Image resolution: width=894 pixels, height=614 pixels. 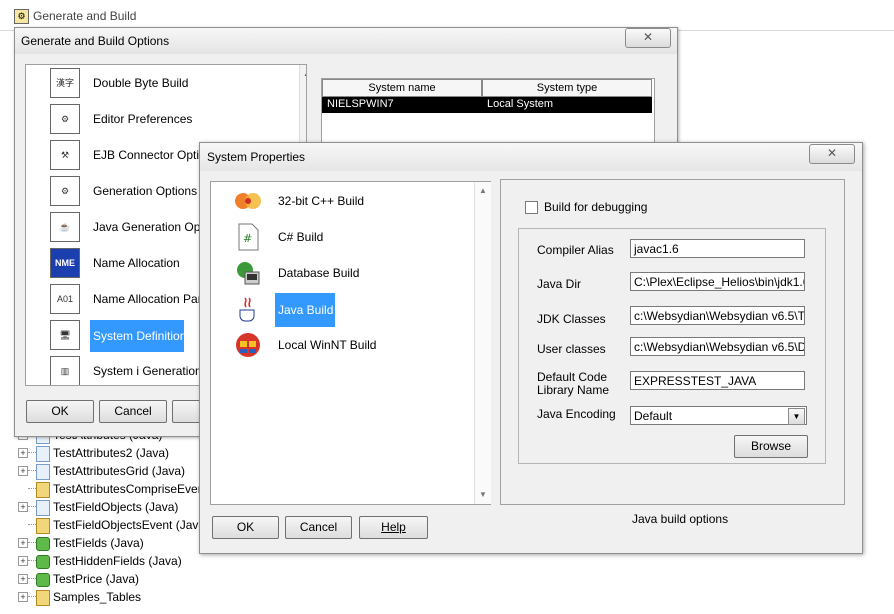 I want to click on column-header-system-type: System type, so click(x=567, y=88).